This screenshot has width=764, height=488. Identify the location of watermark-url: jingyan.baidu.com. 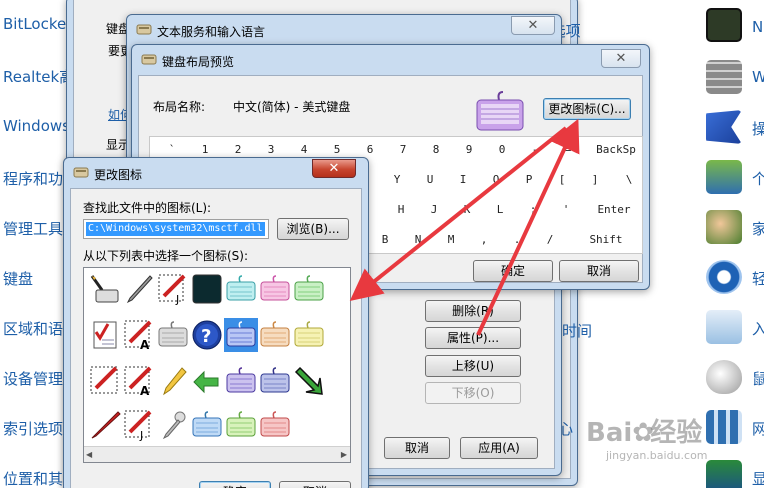
(657, 455).